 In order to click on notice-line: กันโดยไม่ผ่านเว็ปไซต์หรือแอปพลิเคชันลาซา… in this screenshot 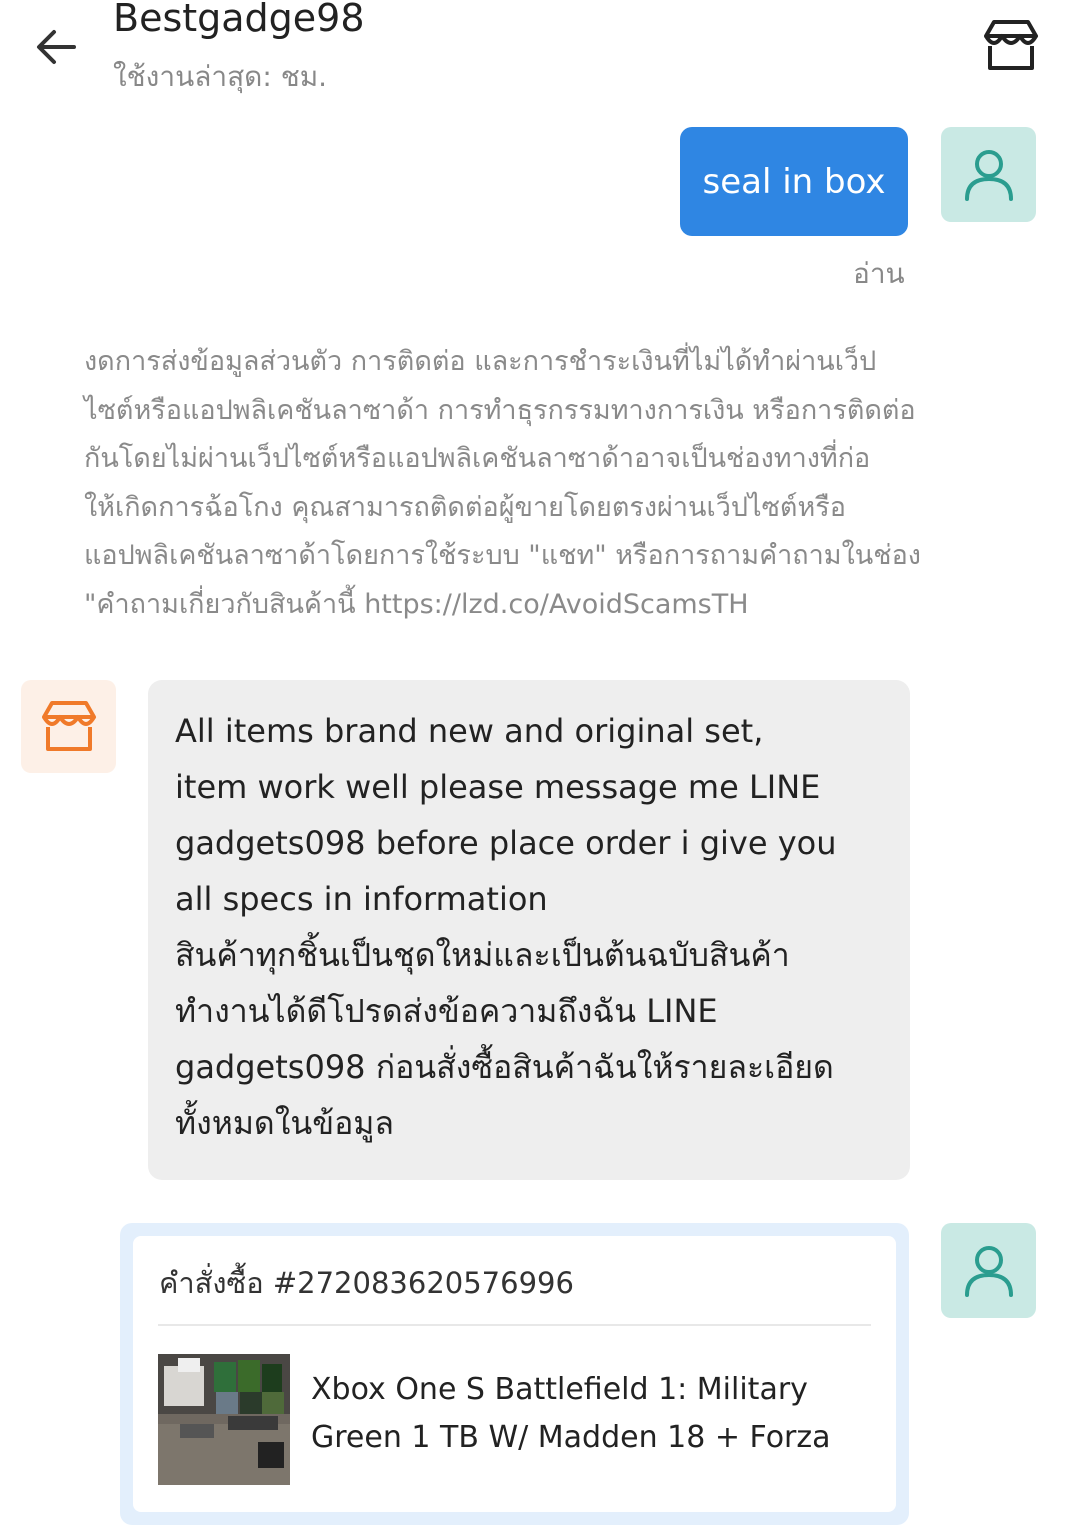, I will do `click(477, 458)`.